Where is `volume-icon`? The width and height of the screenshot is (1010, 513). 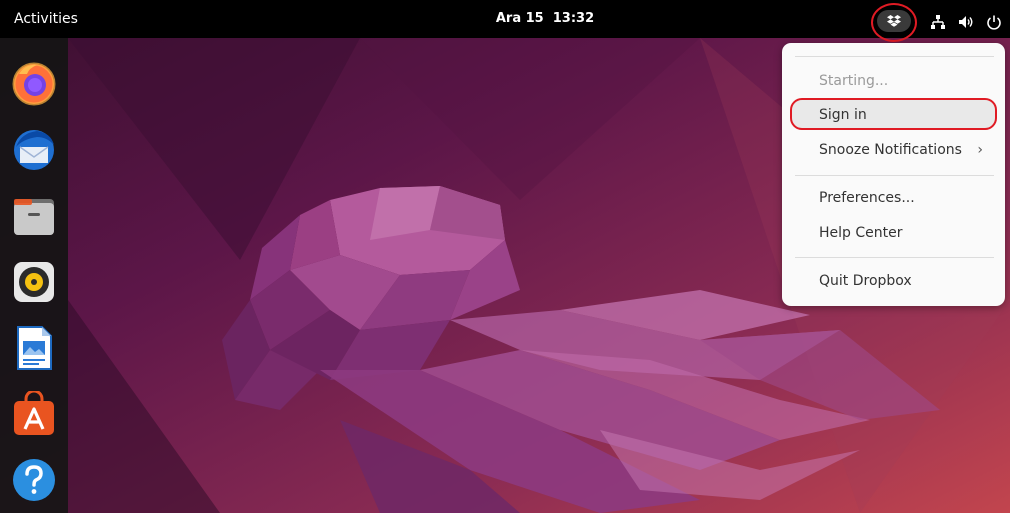
volume-icon is located at coordinates (966, 22).